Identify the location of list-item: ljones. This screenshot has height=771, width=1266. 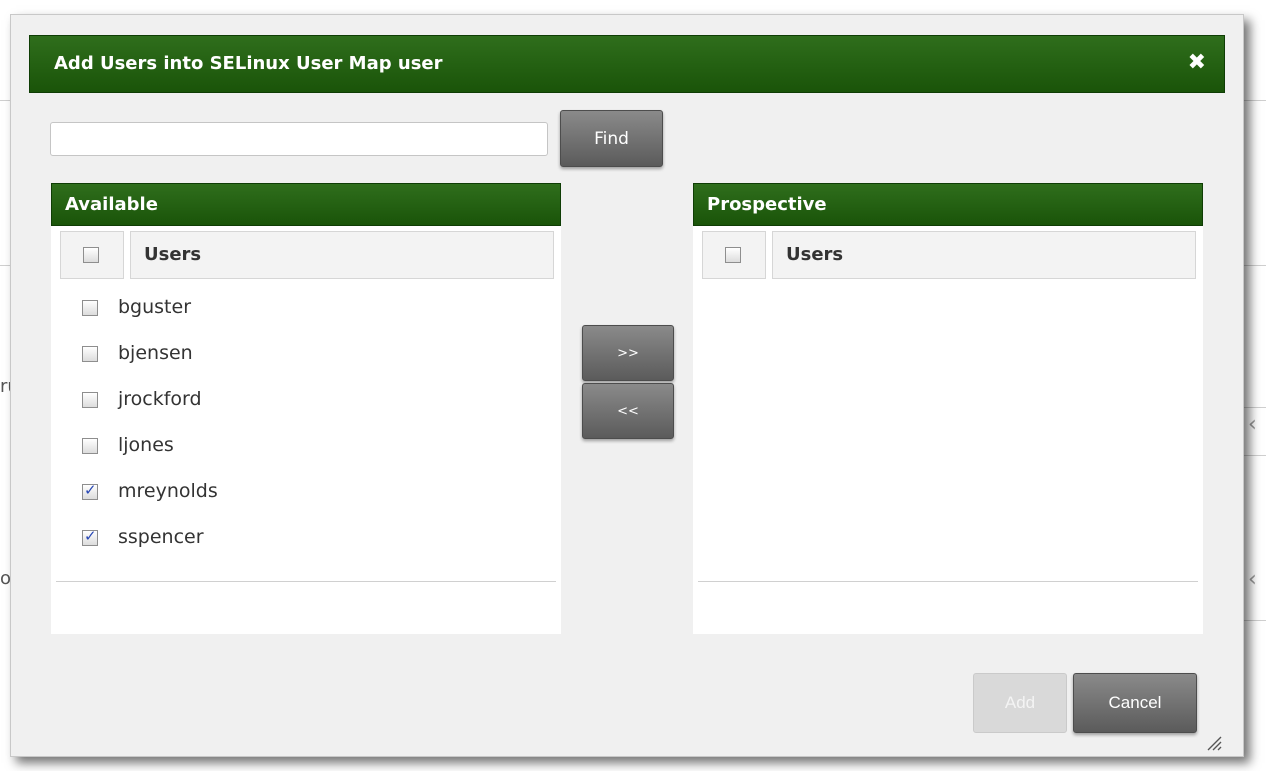
(182, 446).